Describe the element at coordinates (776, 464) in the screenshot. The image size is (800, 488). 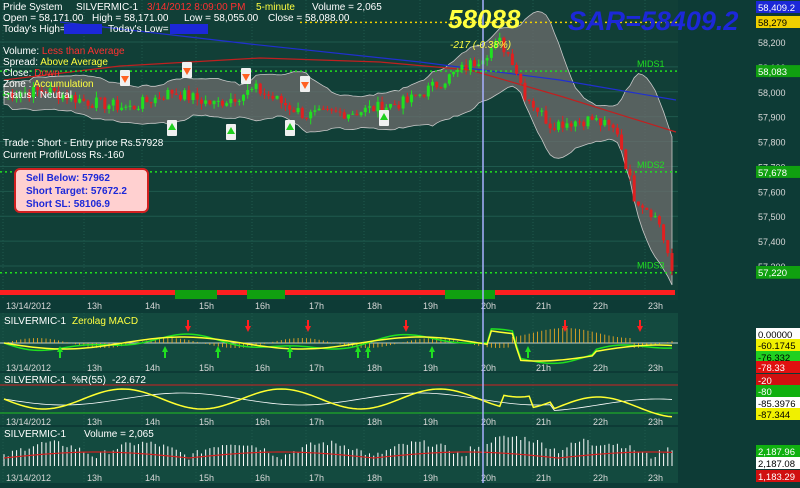
I see `volume-tag-text: 2,187.08` at that location.